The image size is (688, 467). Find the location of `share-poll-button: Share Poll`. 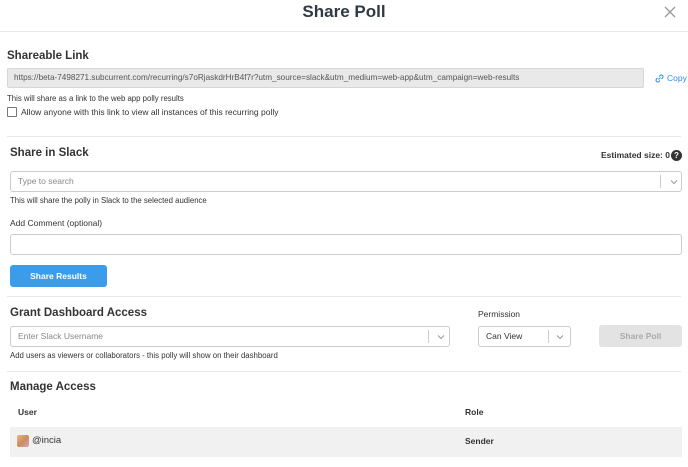

share-poll-button: Share Poll is located at coordinates (640, 336).